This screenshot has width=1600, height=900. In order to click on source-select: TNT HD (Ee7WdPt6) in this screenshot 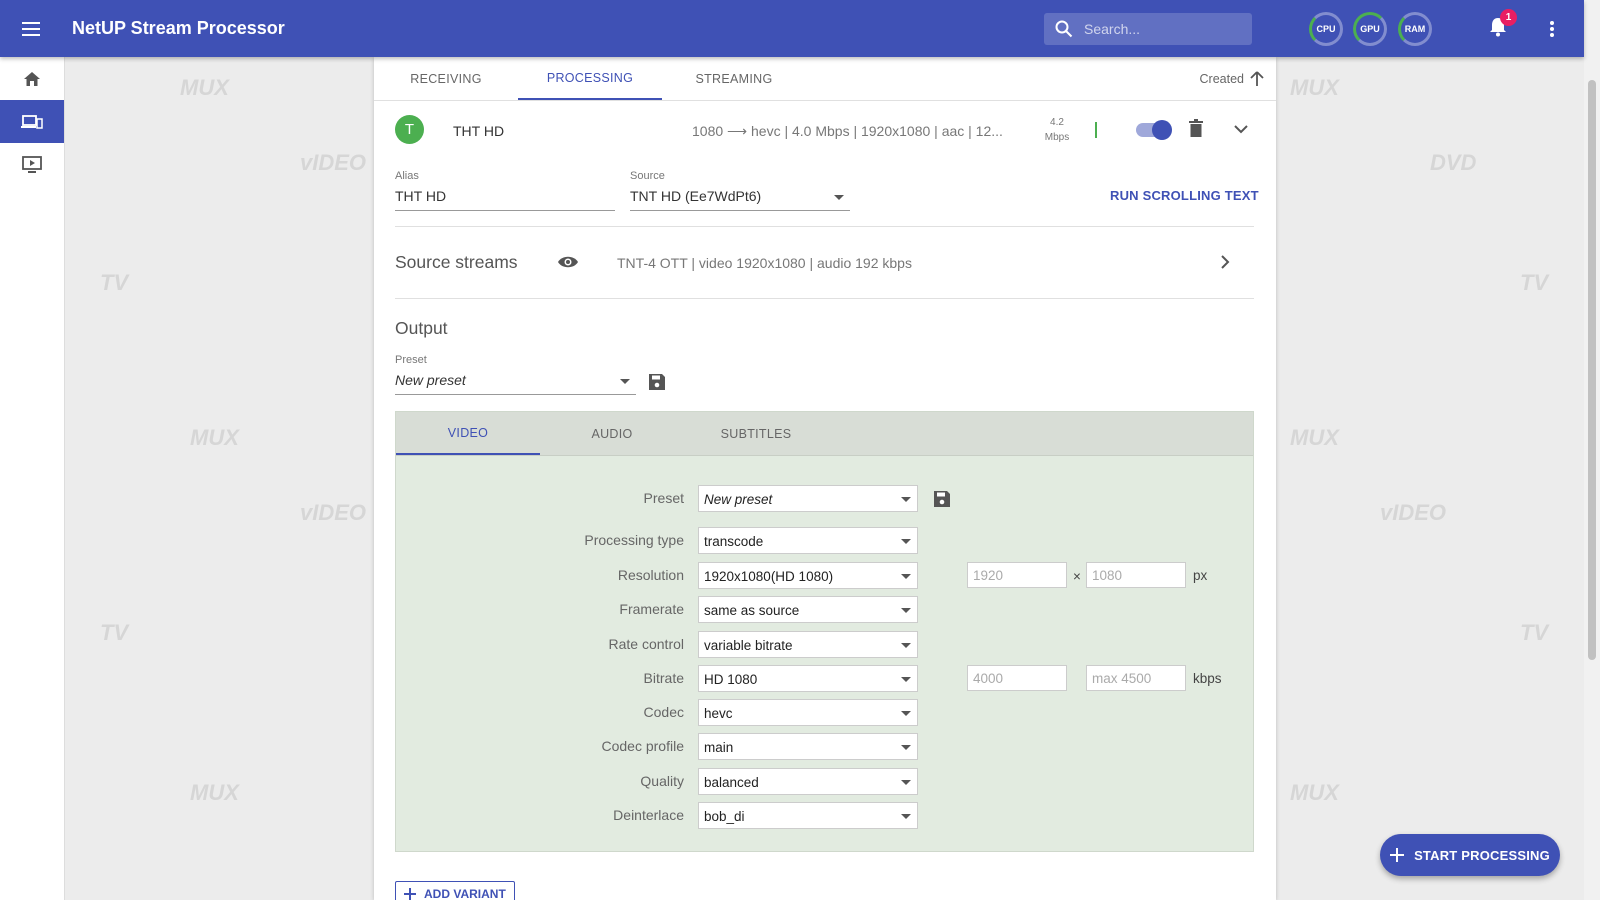, I will do `click(740, 199)`.